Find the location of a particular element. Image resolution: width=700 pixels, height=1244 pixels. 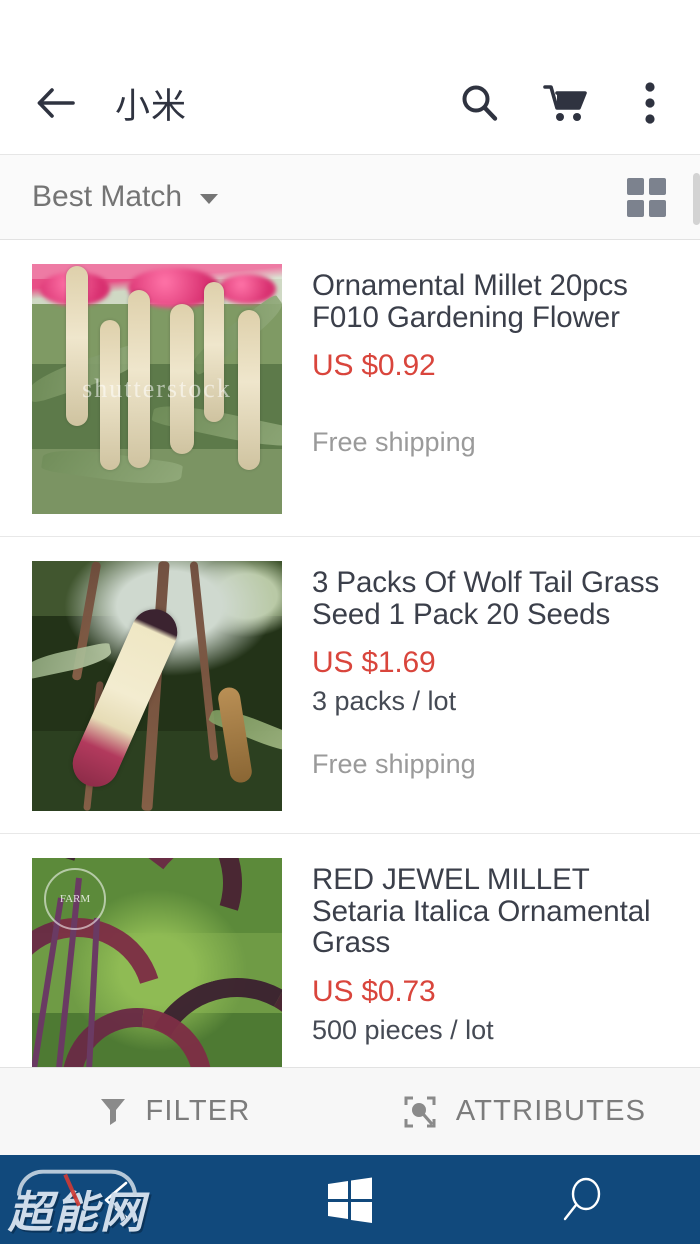

sort-dropdown-label: Best Match is located at coordinates (107, 196).